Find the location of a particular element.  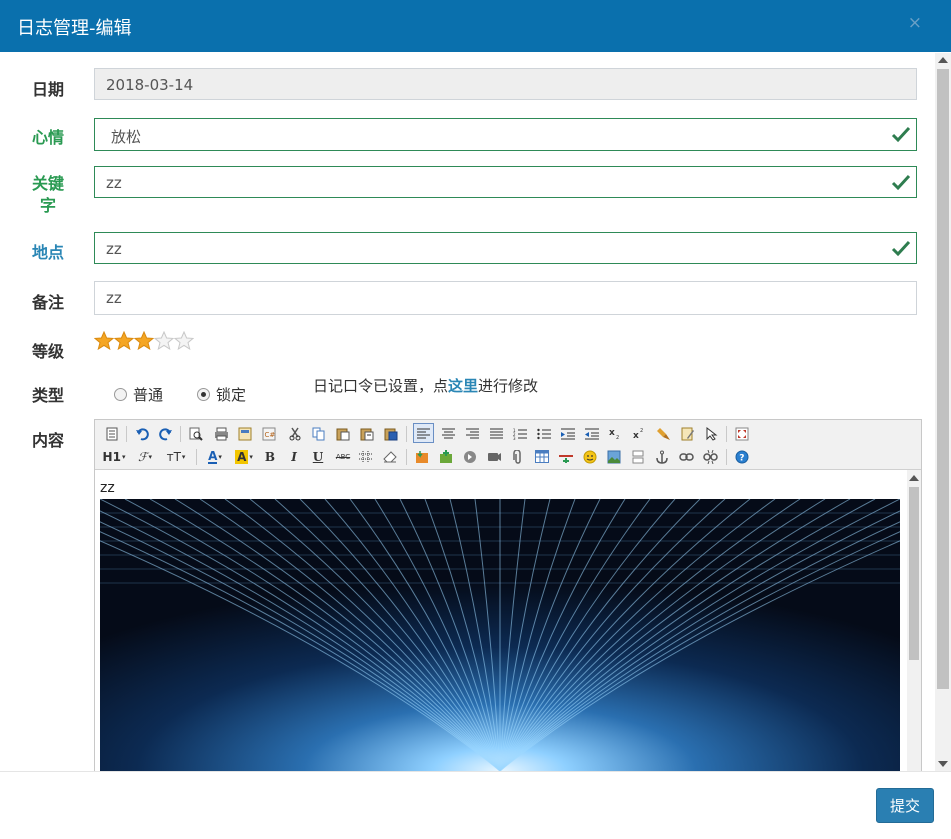

paste-icon is located at coordinates (343, 433).